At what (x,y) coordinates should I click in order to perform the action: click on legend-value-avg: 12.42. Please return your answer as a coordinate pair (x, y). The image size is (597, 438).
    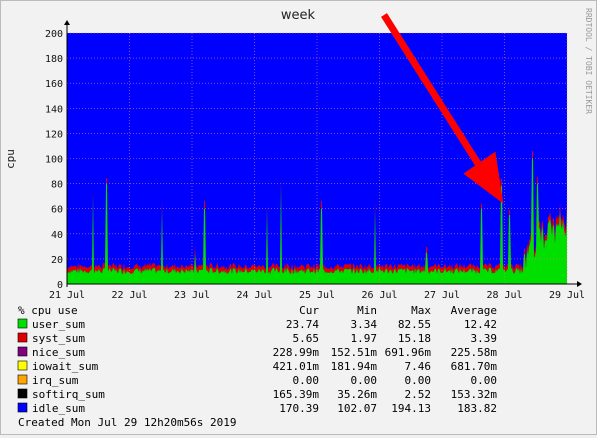
    Looking at the image, I should click on (480, 324).